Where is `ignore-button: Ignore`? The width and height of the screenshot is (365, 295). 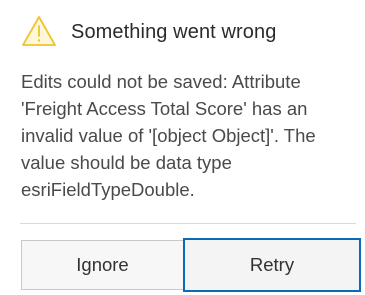 ignore-button: Ignore is located at coordinates (102, 265).